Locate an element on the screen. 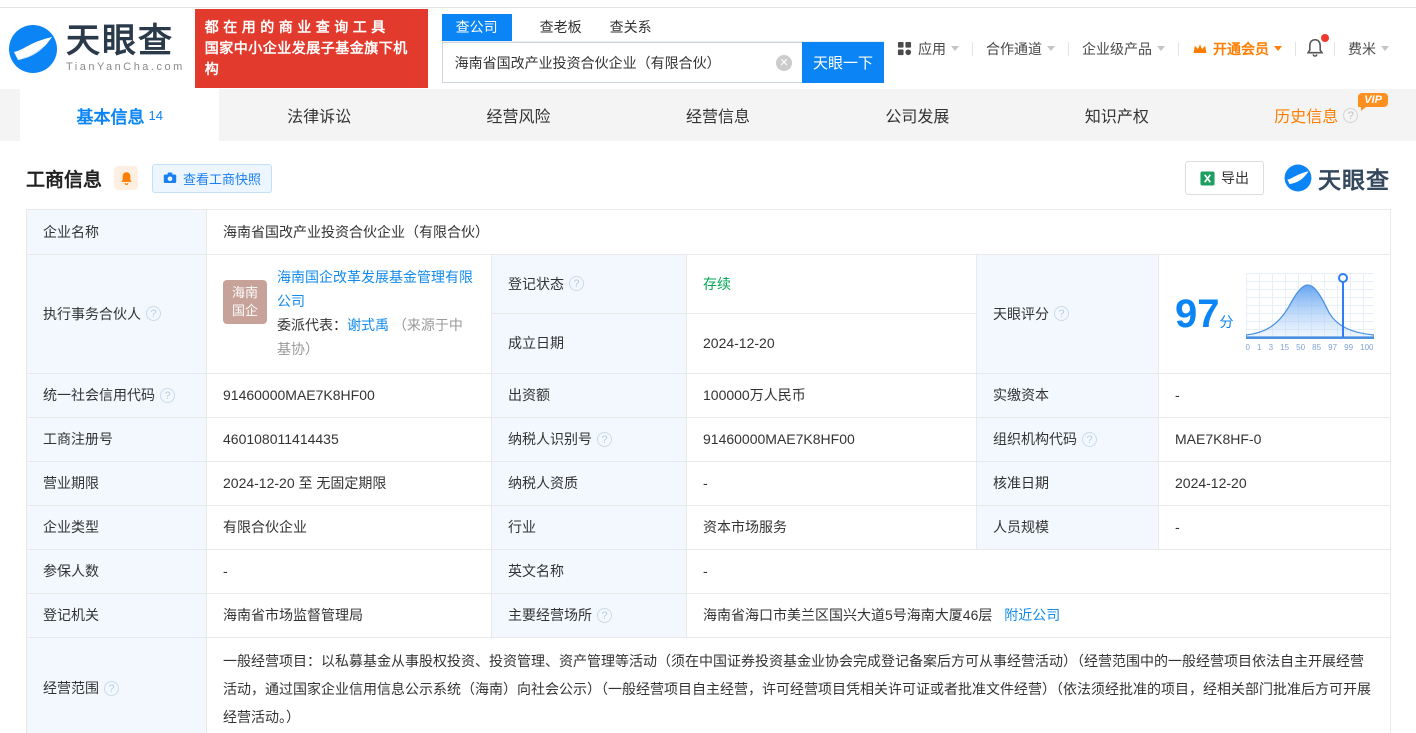 This screenshot has height=733, width=1416. nearby-companies-link: 附近公司 is located at coordinates (1032, 615).